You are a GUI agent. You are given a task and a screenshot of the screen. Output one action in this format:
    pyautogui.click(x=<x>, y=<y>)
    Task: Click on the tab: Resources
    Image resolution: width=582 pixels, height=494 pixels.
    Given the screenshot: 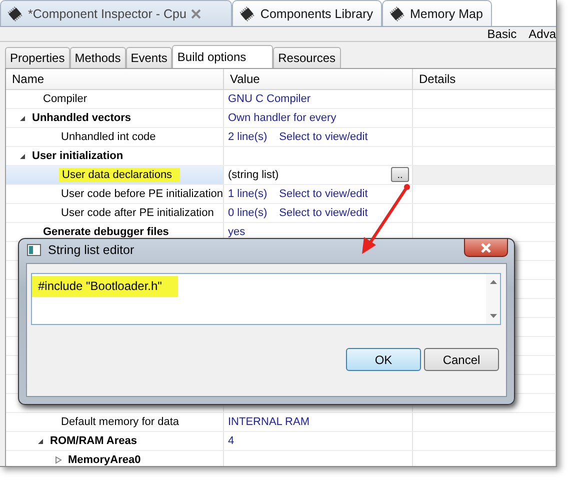 What is the action you would take?
    pyautogui.click(x=306, y=57)
    